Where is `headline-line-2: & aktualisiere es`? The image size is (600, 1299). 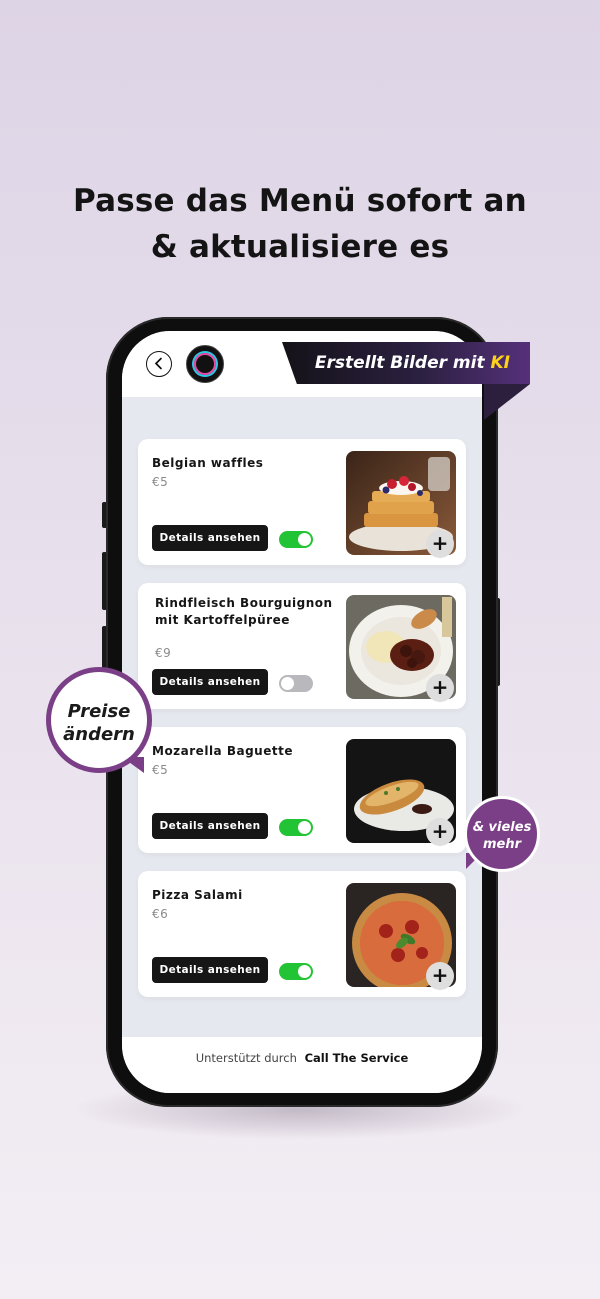 headline-line-2: & aktualisiere es is located at coordinates (300, 247).